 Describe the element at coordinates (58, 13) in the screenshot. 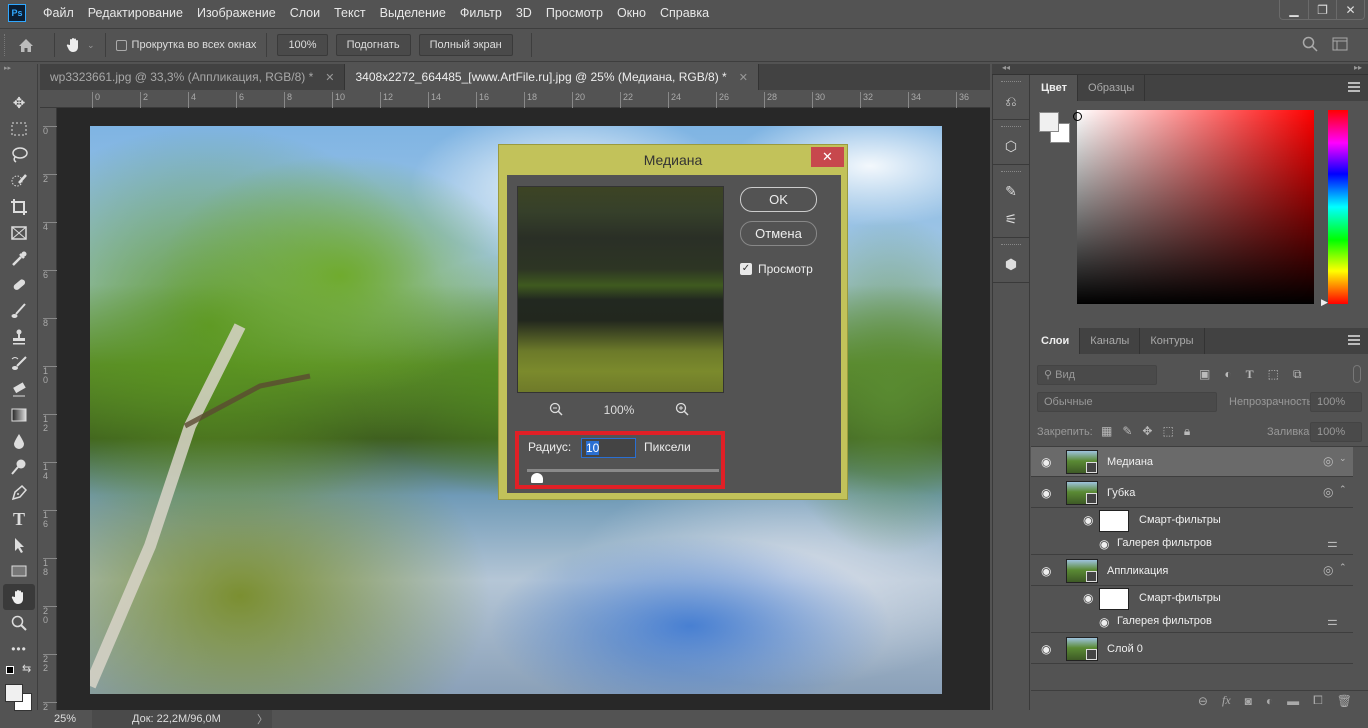

I see `menu-file: Файл` at that location.